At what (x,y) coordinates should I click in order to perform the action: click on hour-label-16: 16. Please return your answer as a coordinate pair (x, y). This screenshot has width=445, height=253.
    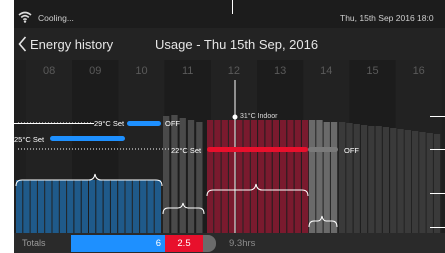
    Looking at the image, I should click on (419, 71).